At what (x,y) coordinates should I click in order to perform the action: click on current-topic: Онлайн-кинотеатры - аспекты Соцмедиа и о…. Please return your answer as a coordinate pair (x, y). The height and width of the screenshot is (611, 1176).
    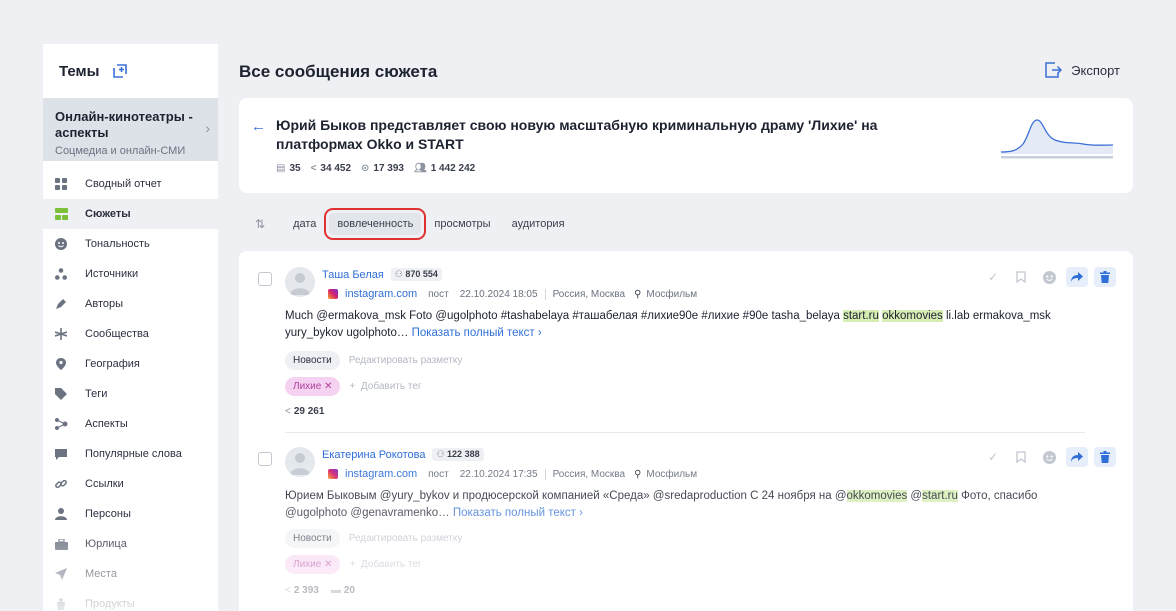
    Looking at the image, I should click on (130, 129).